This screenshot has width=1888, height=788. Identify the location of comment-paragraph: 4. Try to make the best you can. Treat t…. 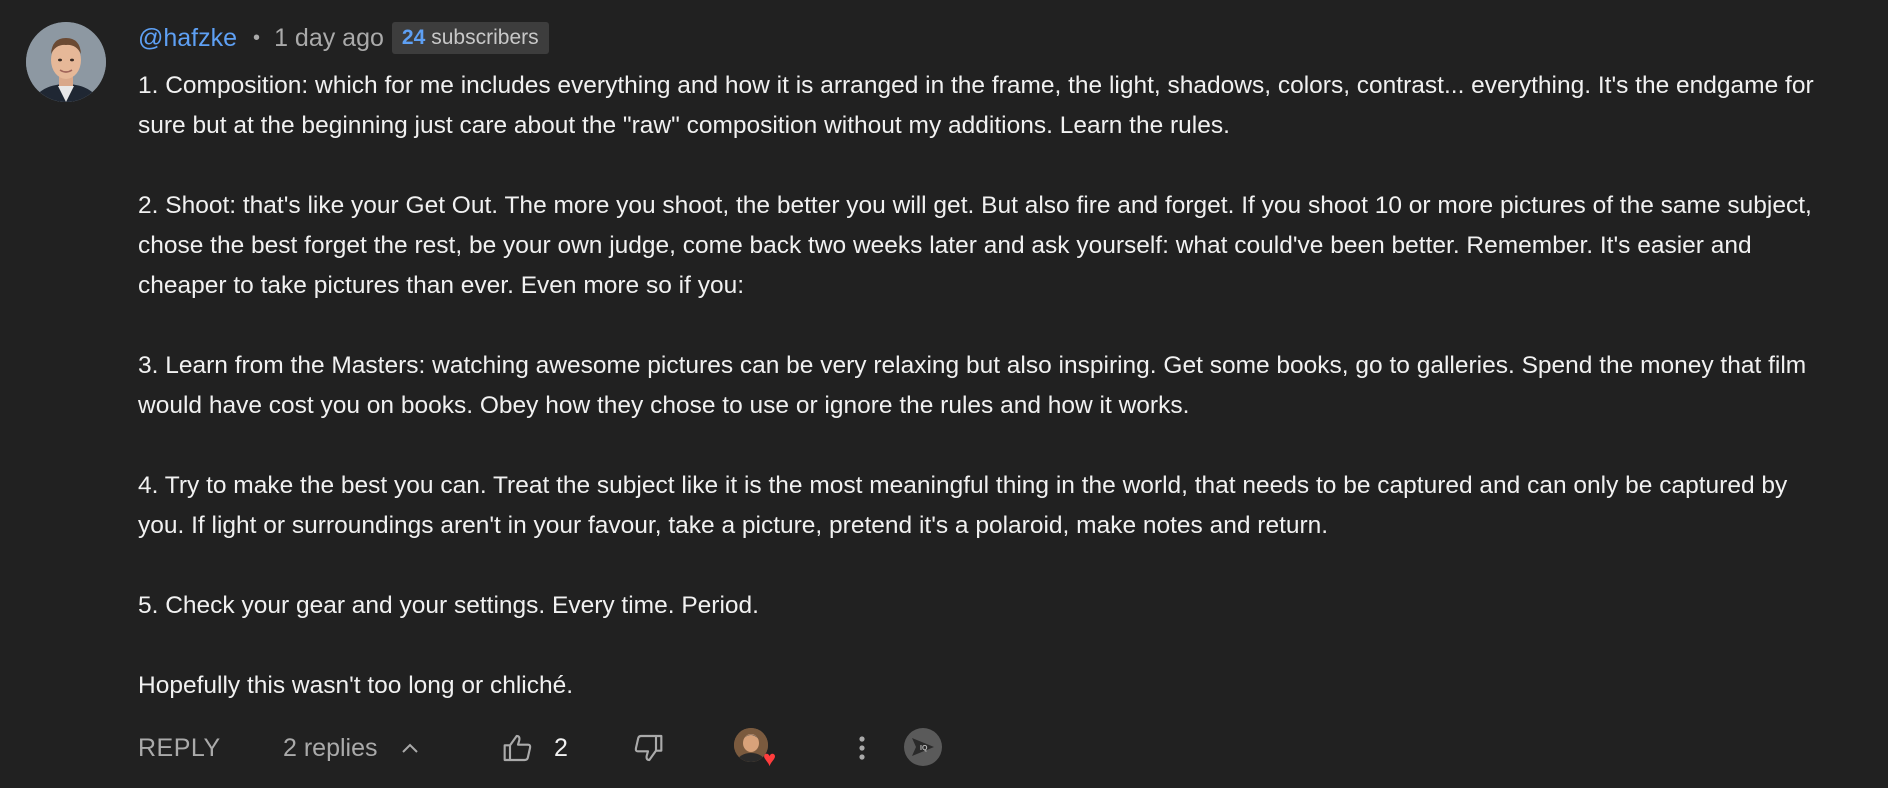
(963, 505).